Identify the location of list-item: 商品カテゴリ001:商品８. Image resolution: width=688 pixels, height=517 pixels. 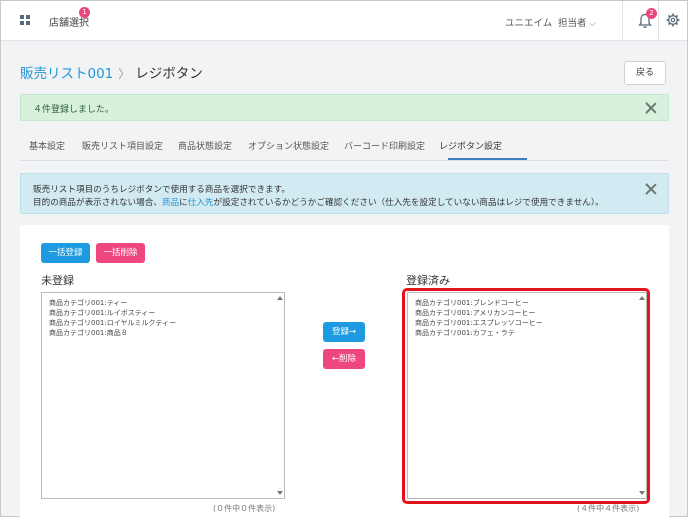
(163, 333).